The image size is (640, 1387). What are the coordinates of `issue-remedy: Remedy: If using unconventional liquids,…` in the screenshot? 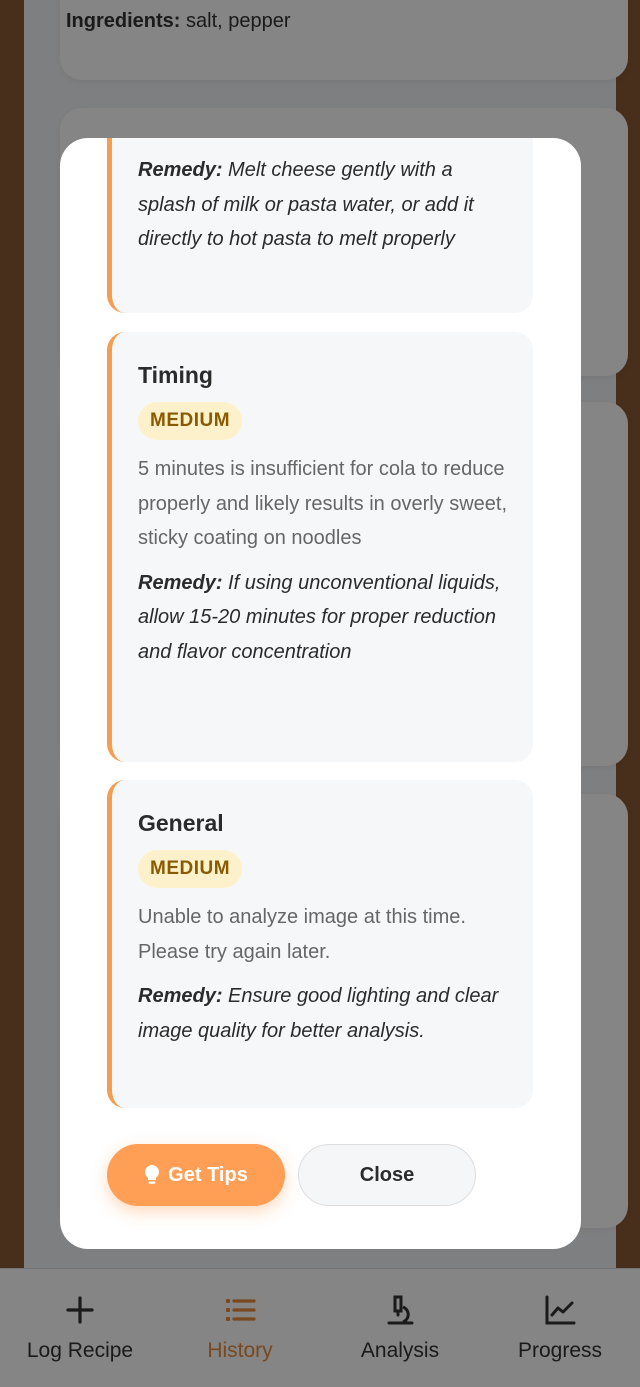 It's located at (323, 618).